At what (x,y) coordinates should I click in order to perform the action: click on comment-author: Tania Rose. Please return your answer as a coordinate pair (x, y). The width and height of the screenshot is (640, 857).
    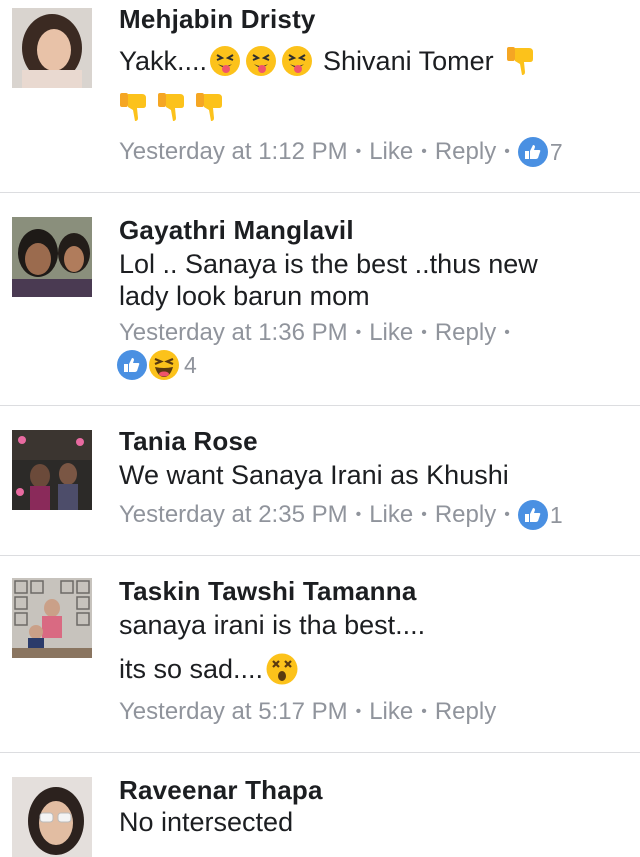
    Looking at the image, I should click on (188, 441).